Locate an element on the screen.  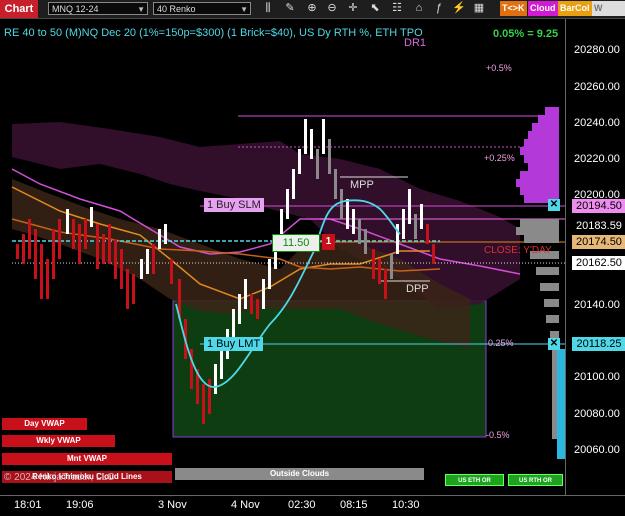
price-tick: 20140.00 is located at coordinates (597, 305).